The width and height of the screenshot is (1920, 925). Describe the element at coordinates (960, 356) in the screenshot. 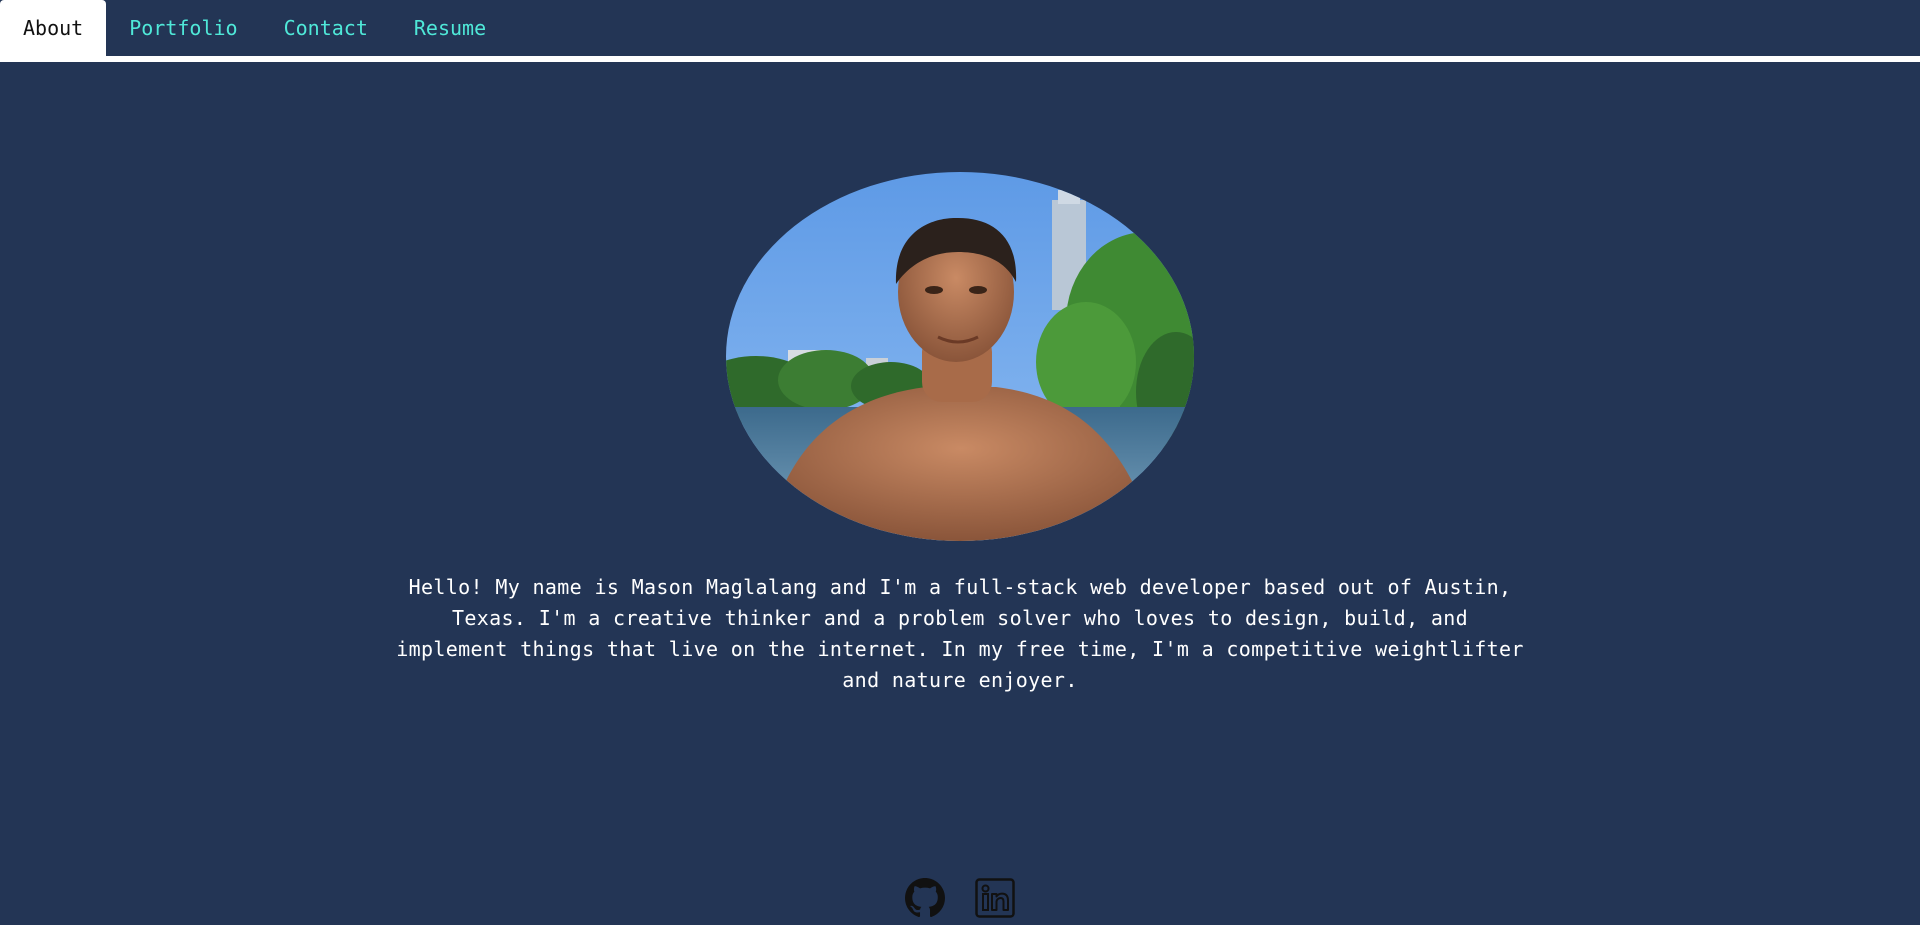

I see `profile-photo` at that location.